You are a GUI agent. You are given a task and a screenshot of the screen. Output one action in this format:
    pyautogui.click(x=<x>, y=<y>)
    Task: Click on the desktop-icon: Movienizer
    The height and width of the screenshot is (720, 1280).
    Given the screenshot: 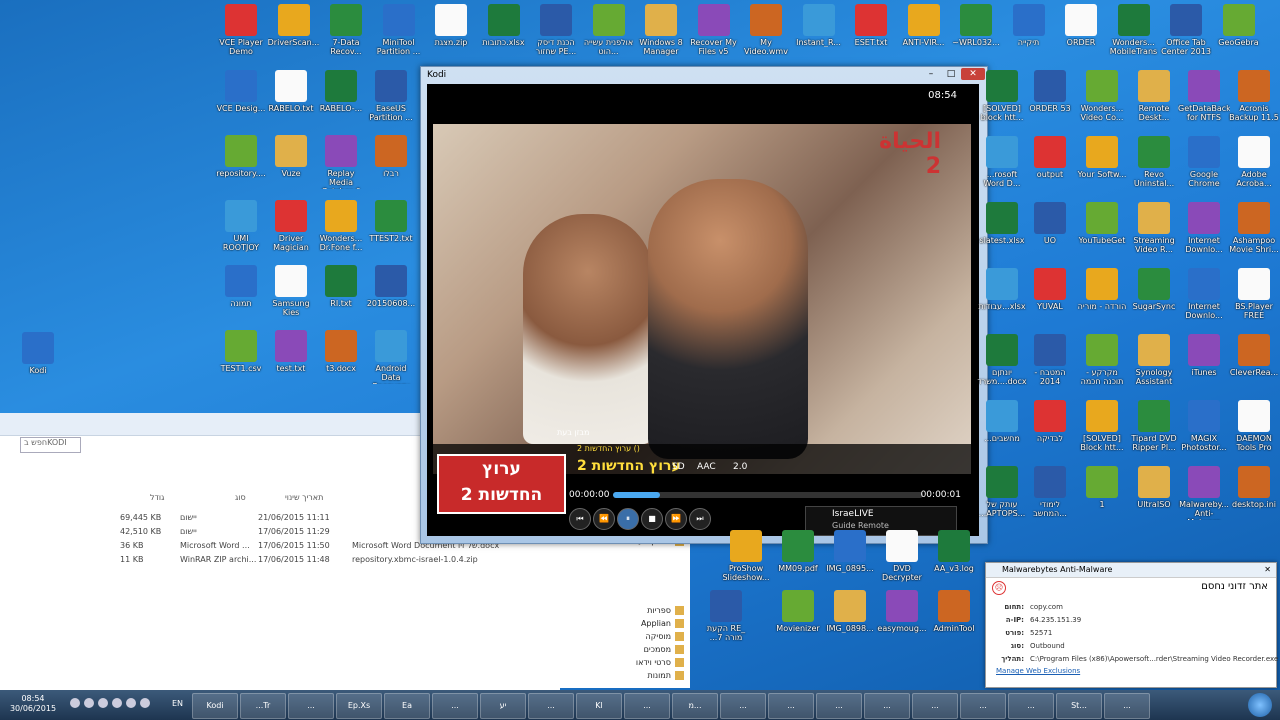 What is the action you would take?
    pyautogui.click(x=798, y=620)
    